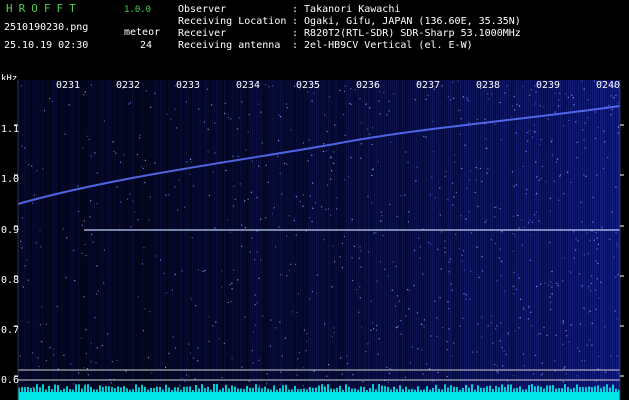 The width and height of the screenshot is (629, 400). I want to click on app-name: HROFFT, so click(44, 8).